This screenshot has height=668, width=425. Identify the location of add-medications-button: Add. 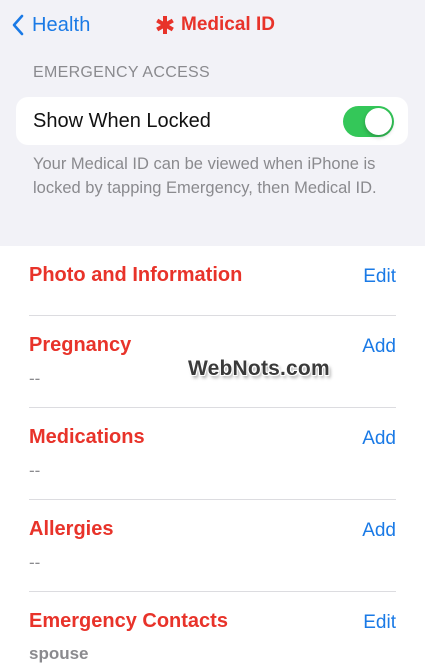
(379, 439).